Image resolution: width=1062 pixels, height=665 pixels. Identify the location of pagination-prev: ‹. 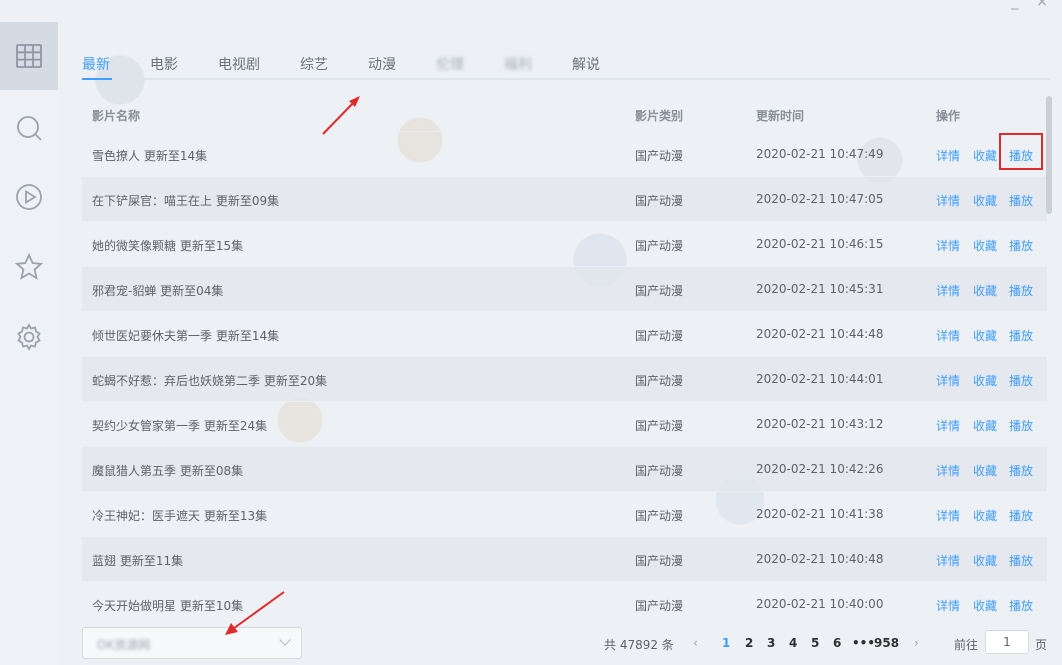
(695, 643).